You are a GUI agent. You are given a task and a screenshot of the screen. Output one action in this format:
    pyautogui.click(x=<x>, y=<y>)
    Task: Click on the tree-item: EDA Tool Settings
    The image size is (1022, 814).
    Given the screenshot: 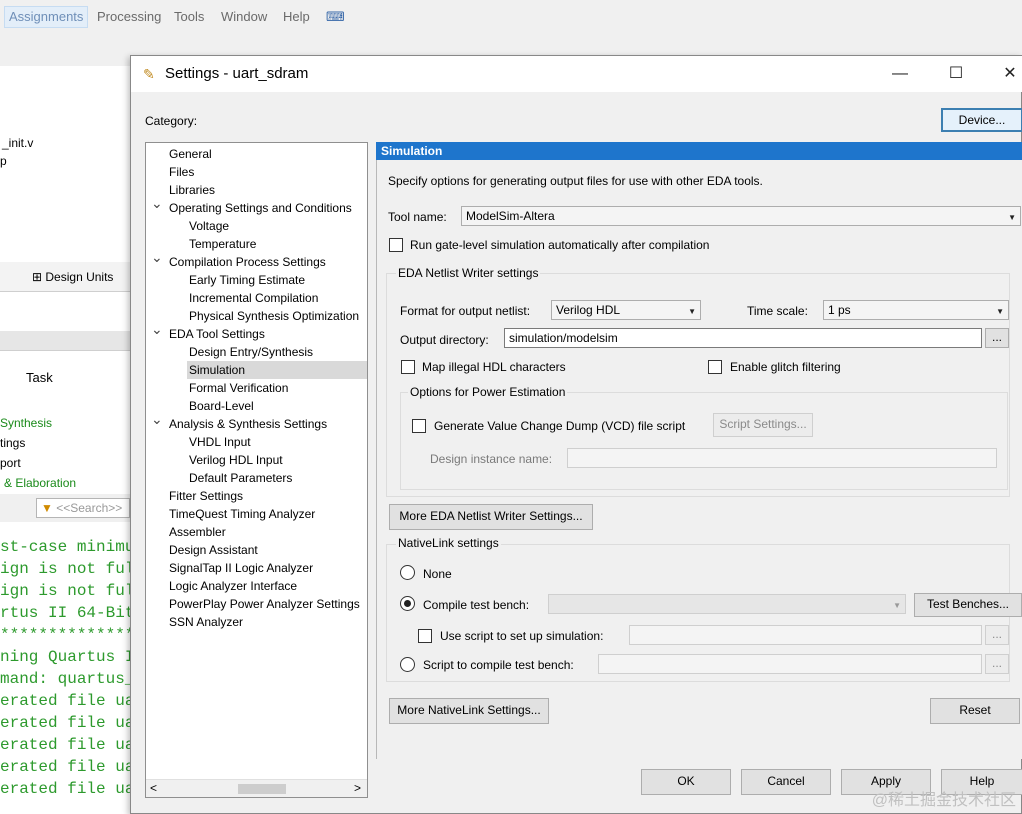 What is the action you would take?
    pyautogui.click(x=217, y=334)
    